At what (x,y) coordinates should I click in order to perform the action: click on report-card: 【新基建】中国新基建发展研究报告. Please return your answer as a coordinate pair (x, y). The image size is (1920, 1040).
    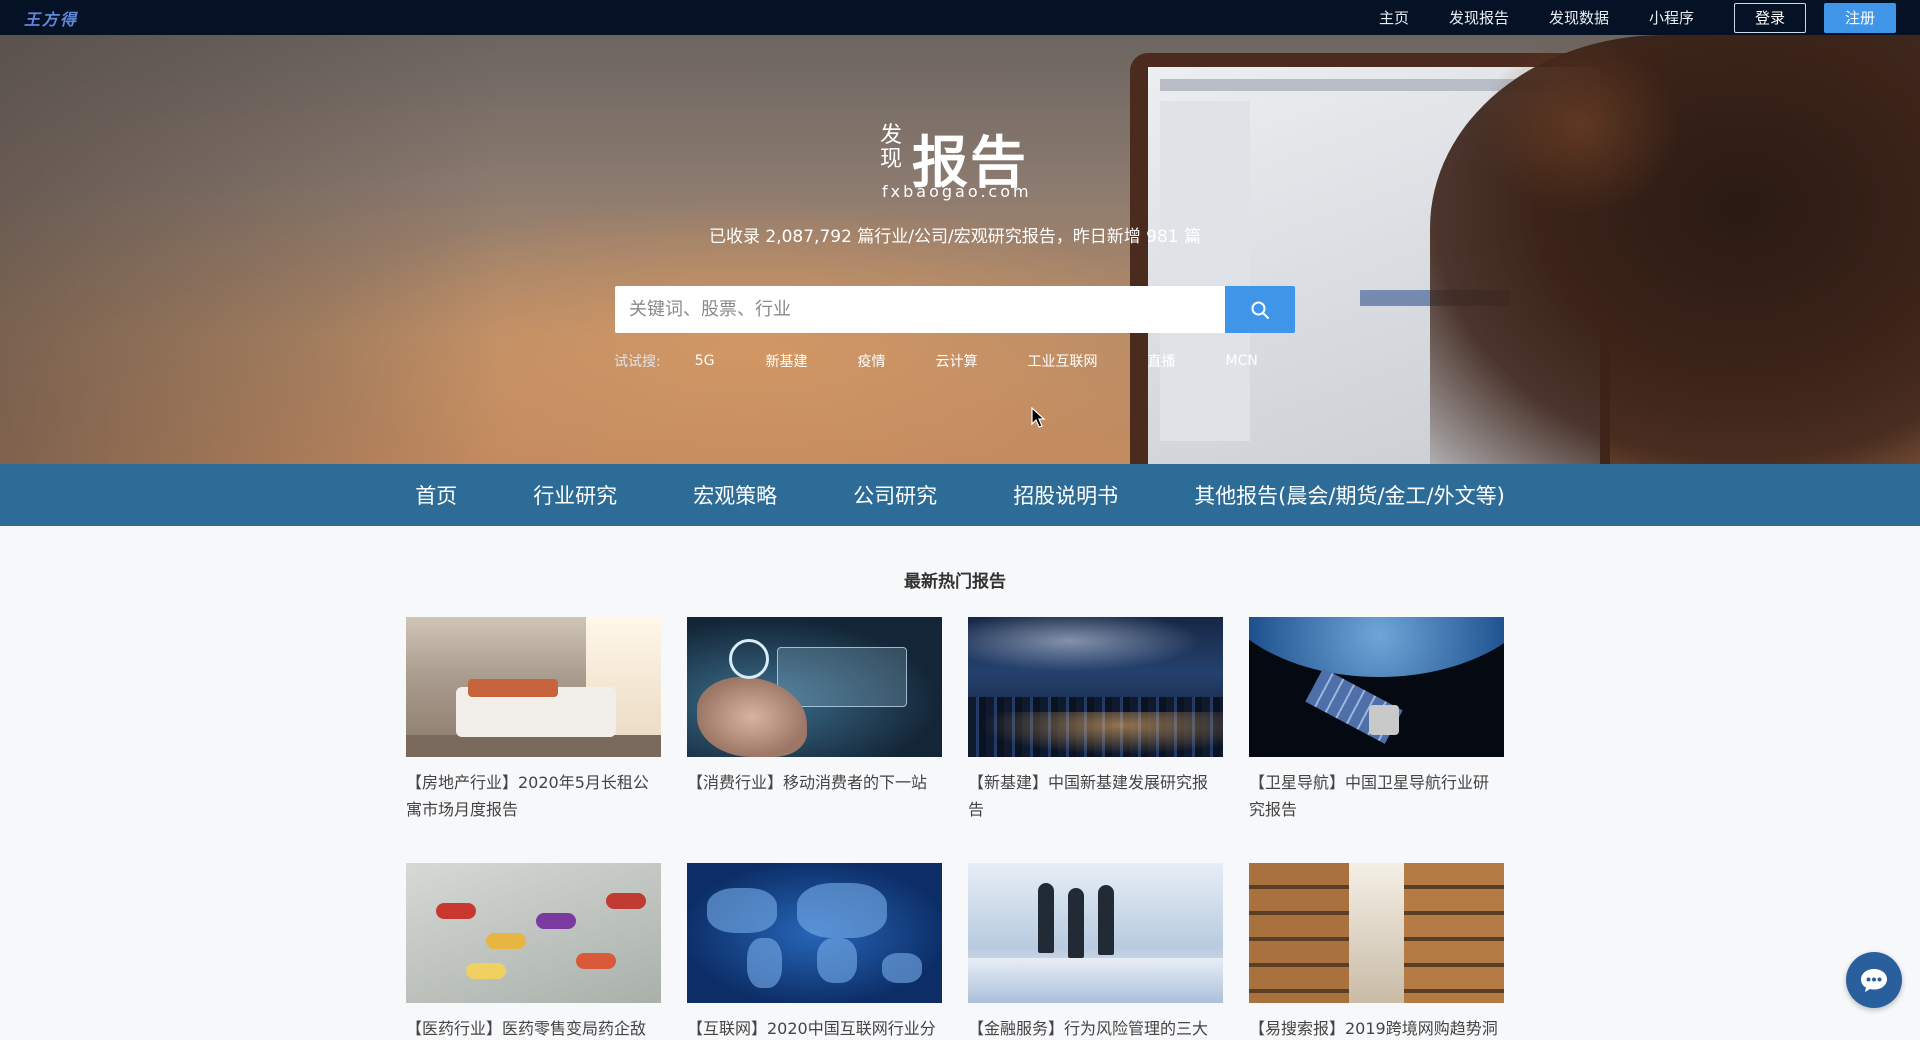
    Looking at the image, I should click on (1095, 720).